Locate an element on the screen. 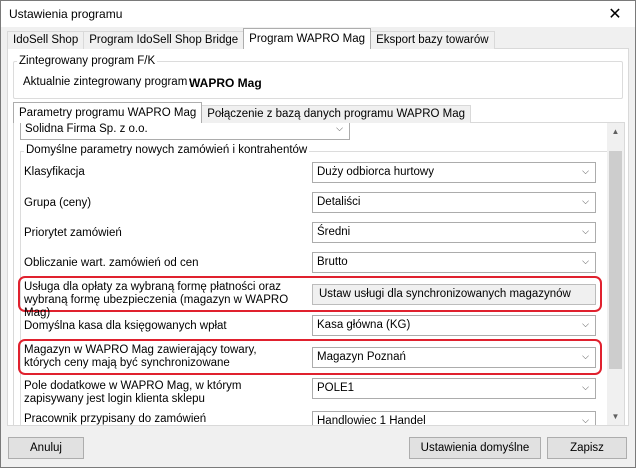 This screenshot has height=468, width=636. magazyn-value: Magazyn Poznań is located at coordinates (361, 357).